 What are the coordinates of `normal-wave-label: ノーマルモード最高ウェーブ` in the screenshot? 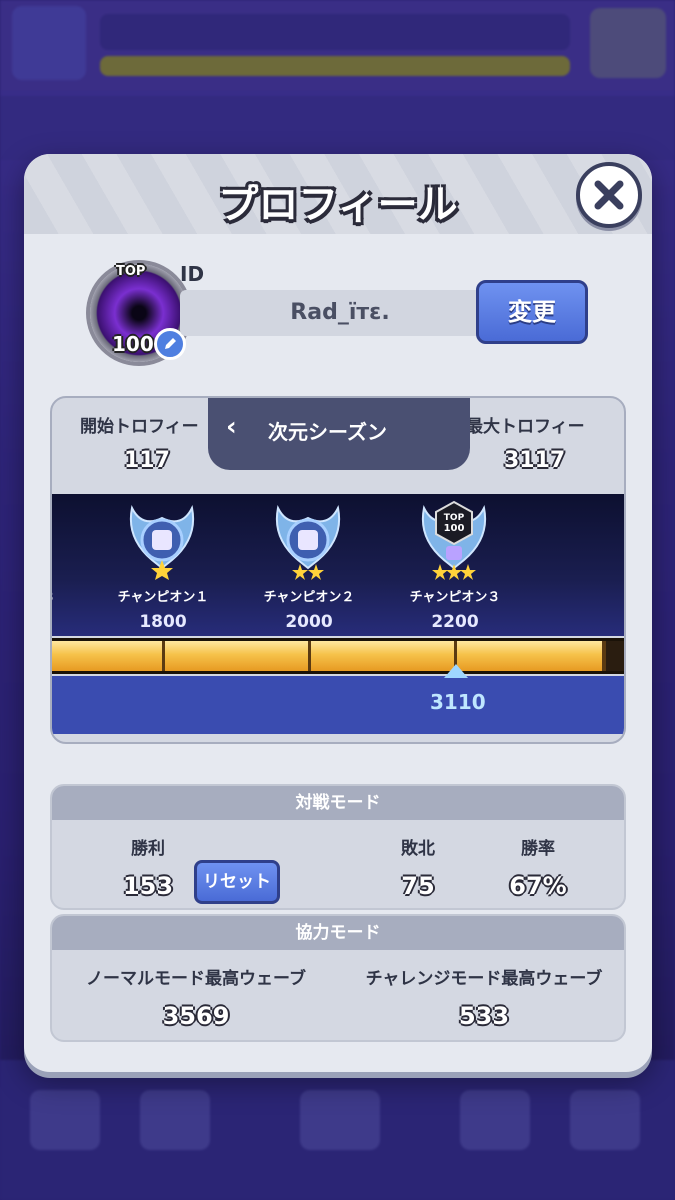 It's located at (196, 979).